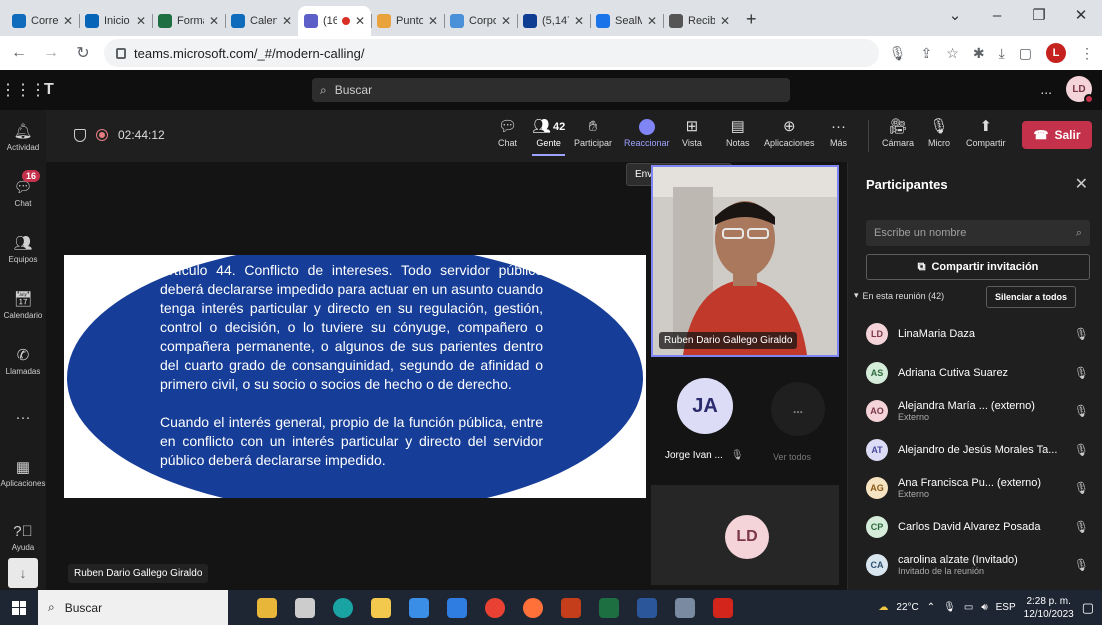 The height and width of the screenshot is (625, 1102). I want to click on browser-menu-icon: ⋮, so click(1087, 53).